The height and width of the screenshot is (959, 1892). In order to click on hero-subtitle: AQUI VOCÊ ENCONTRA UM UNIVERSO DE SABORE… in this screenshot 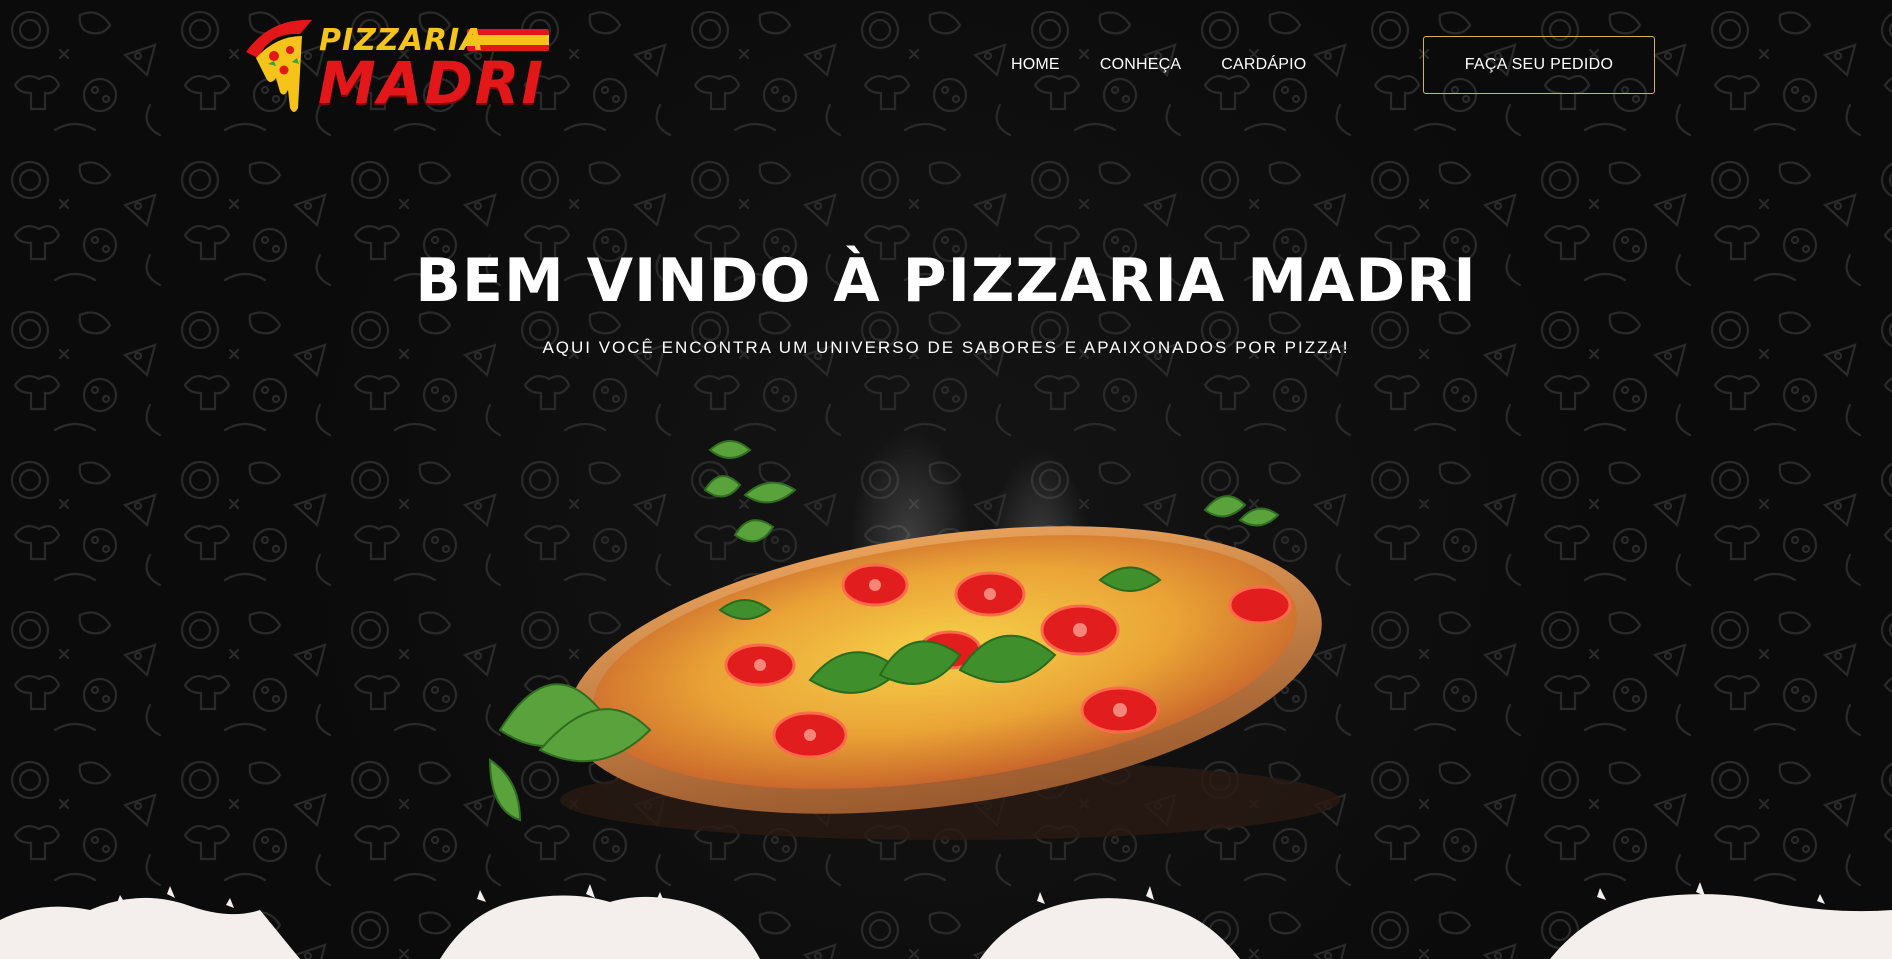, I will do `click(946, 347)`.